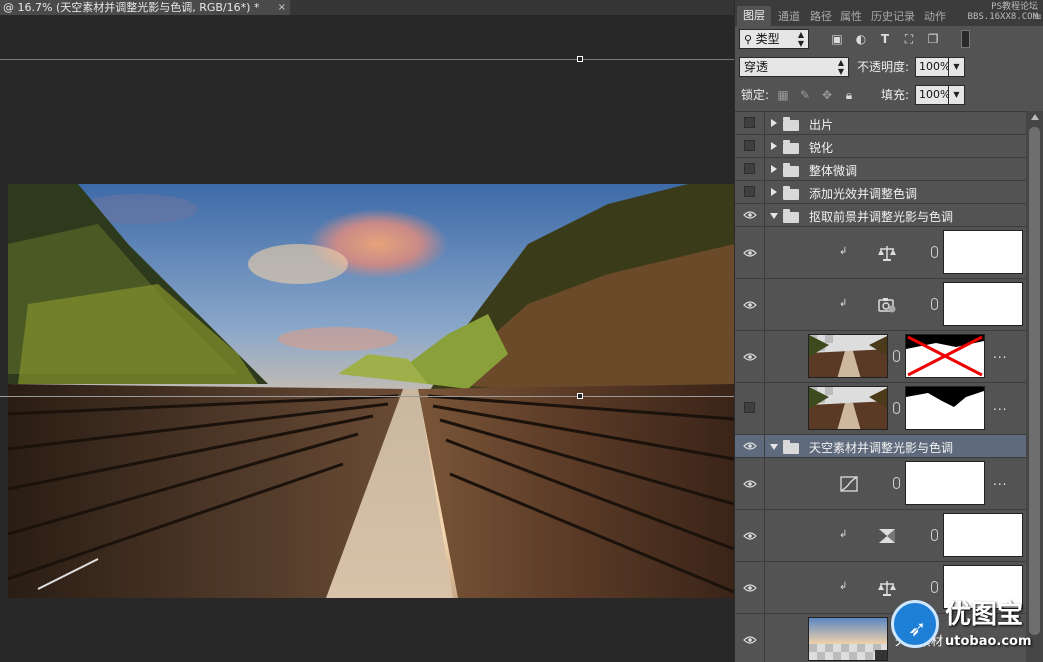 The height and width of the screenshot is (662, 1043). I want to click on layer-name: 锐化, so click(821, 147).